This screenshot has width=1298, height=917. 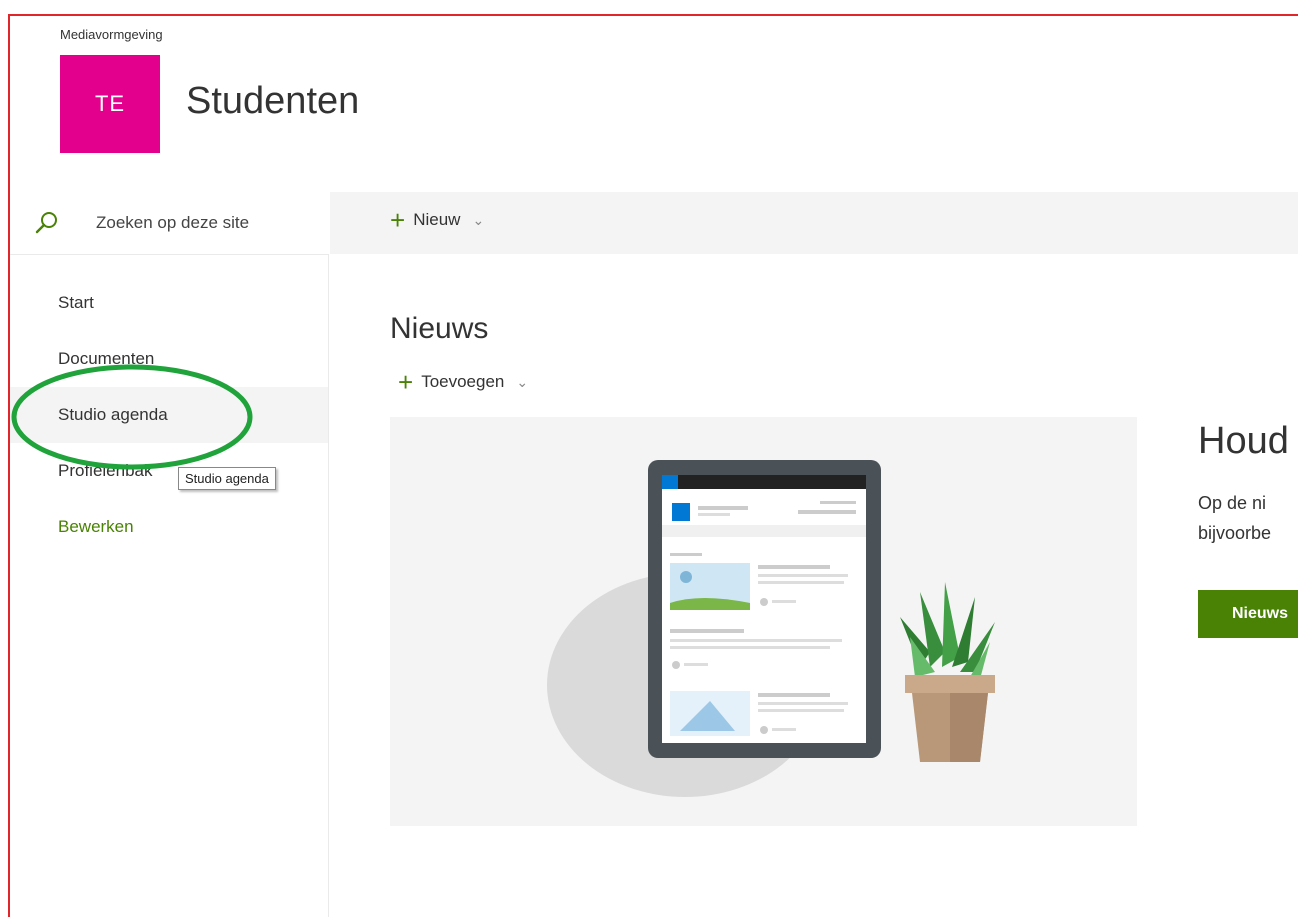 I want to click on new-button-label: Nieuw, so click(x=437, y=219).